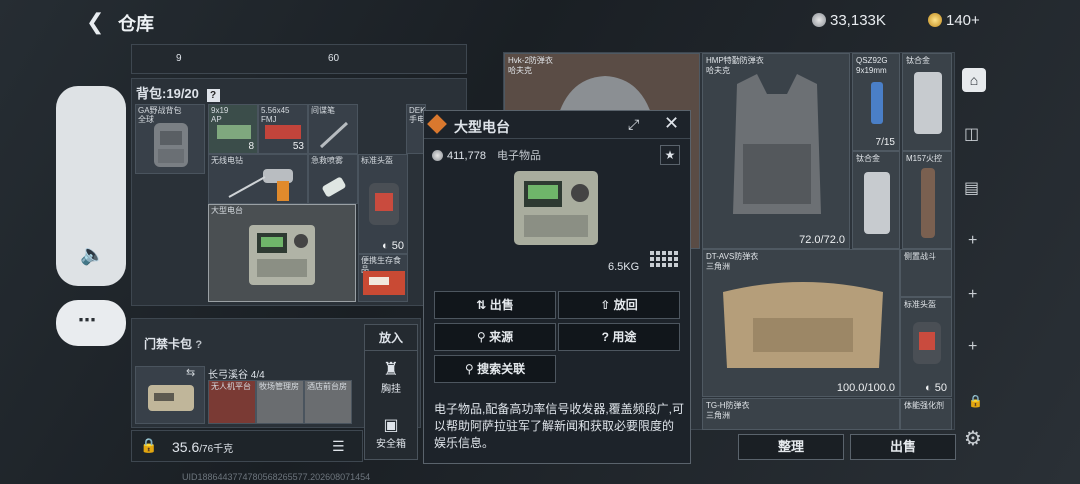  I want to click on keycard-3: 酒店前台房, so click(328, 402).